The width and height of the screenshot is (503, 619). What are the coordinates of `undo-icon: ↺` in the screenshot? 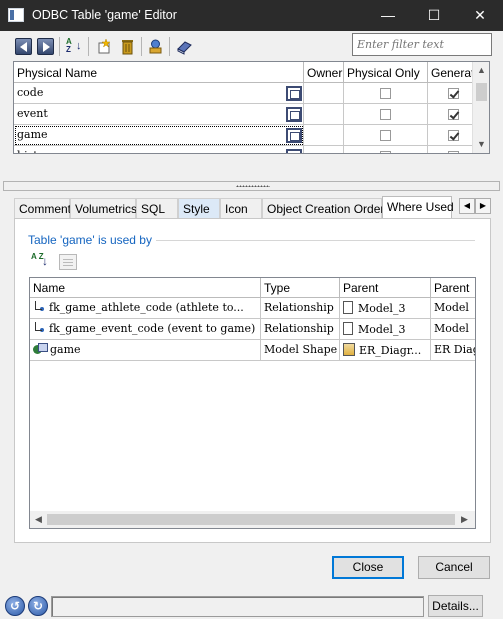 It's located at (15, 606).